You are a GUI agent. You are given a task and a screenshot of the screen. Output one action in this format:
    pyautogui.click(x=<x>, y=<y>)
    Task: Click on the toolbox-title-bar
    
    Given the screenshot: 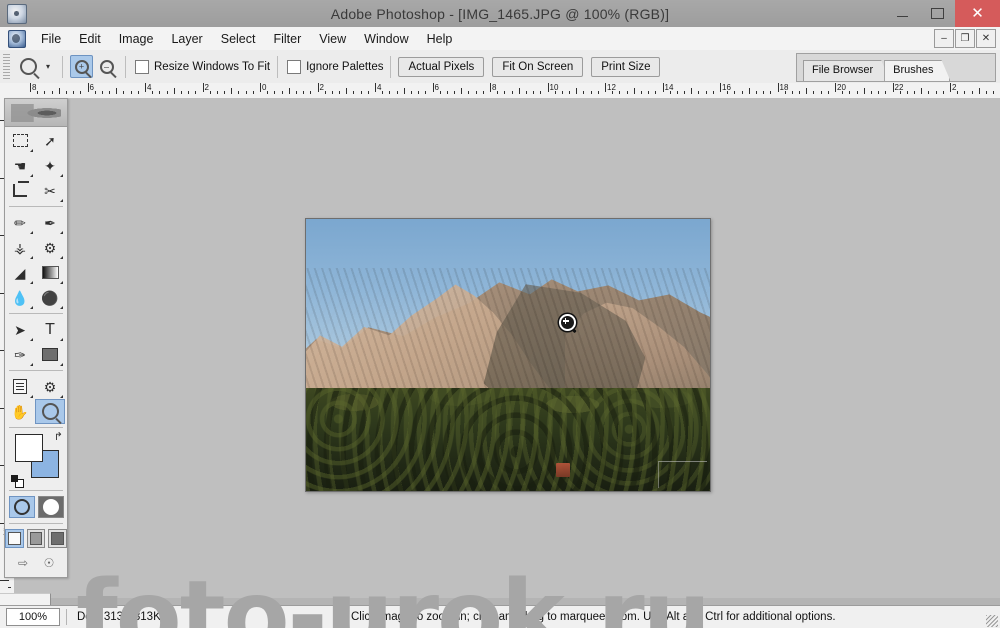 What is the action you would take?
    pyautogui.click(x=36, y=113)
    